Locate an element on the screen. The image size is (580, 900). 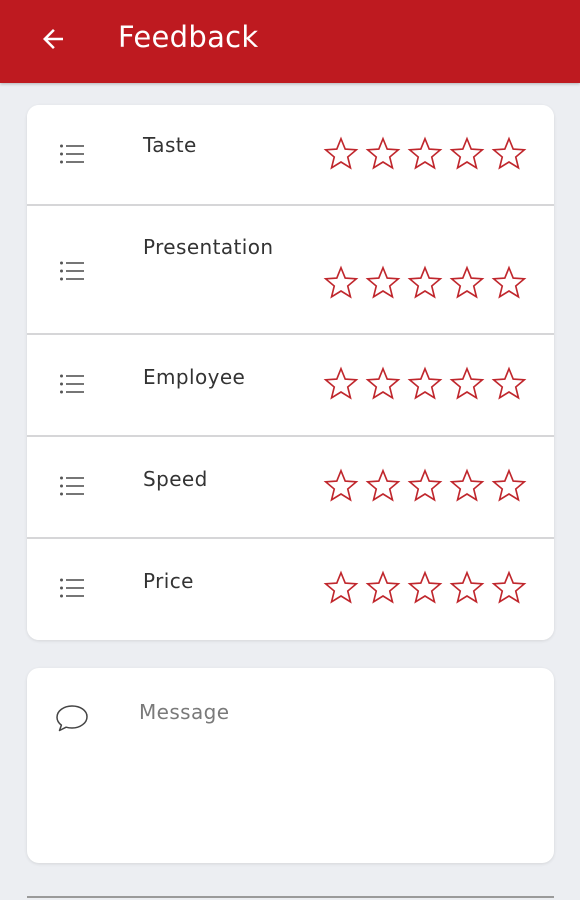
rating-row-speed: Speed is located at coordinates (290, 487).